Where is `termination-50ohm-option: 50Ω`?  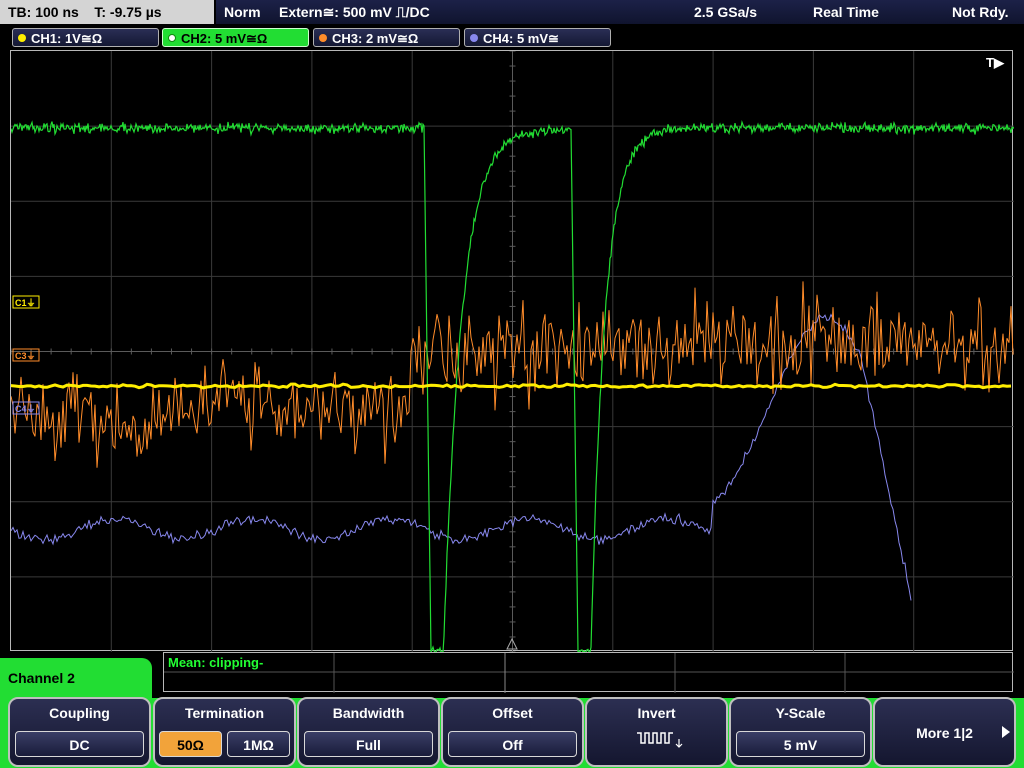
termination-50ohm-option: 50Ω is located at coordinates (190, 744).